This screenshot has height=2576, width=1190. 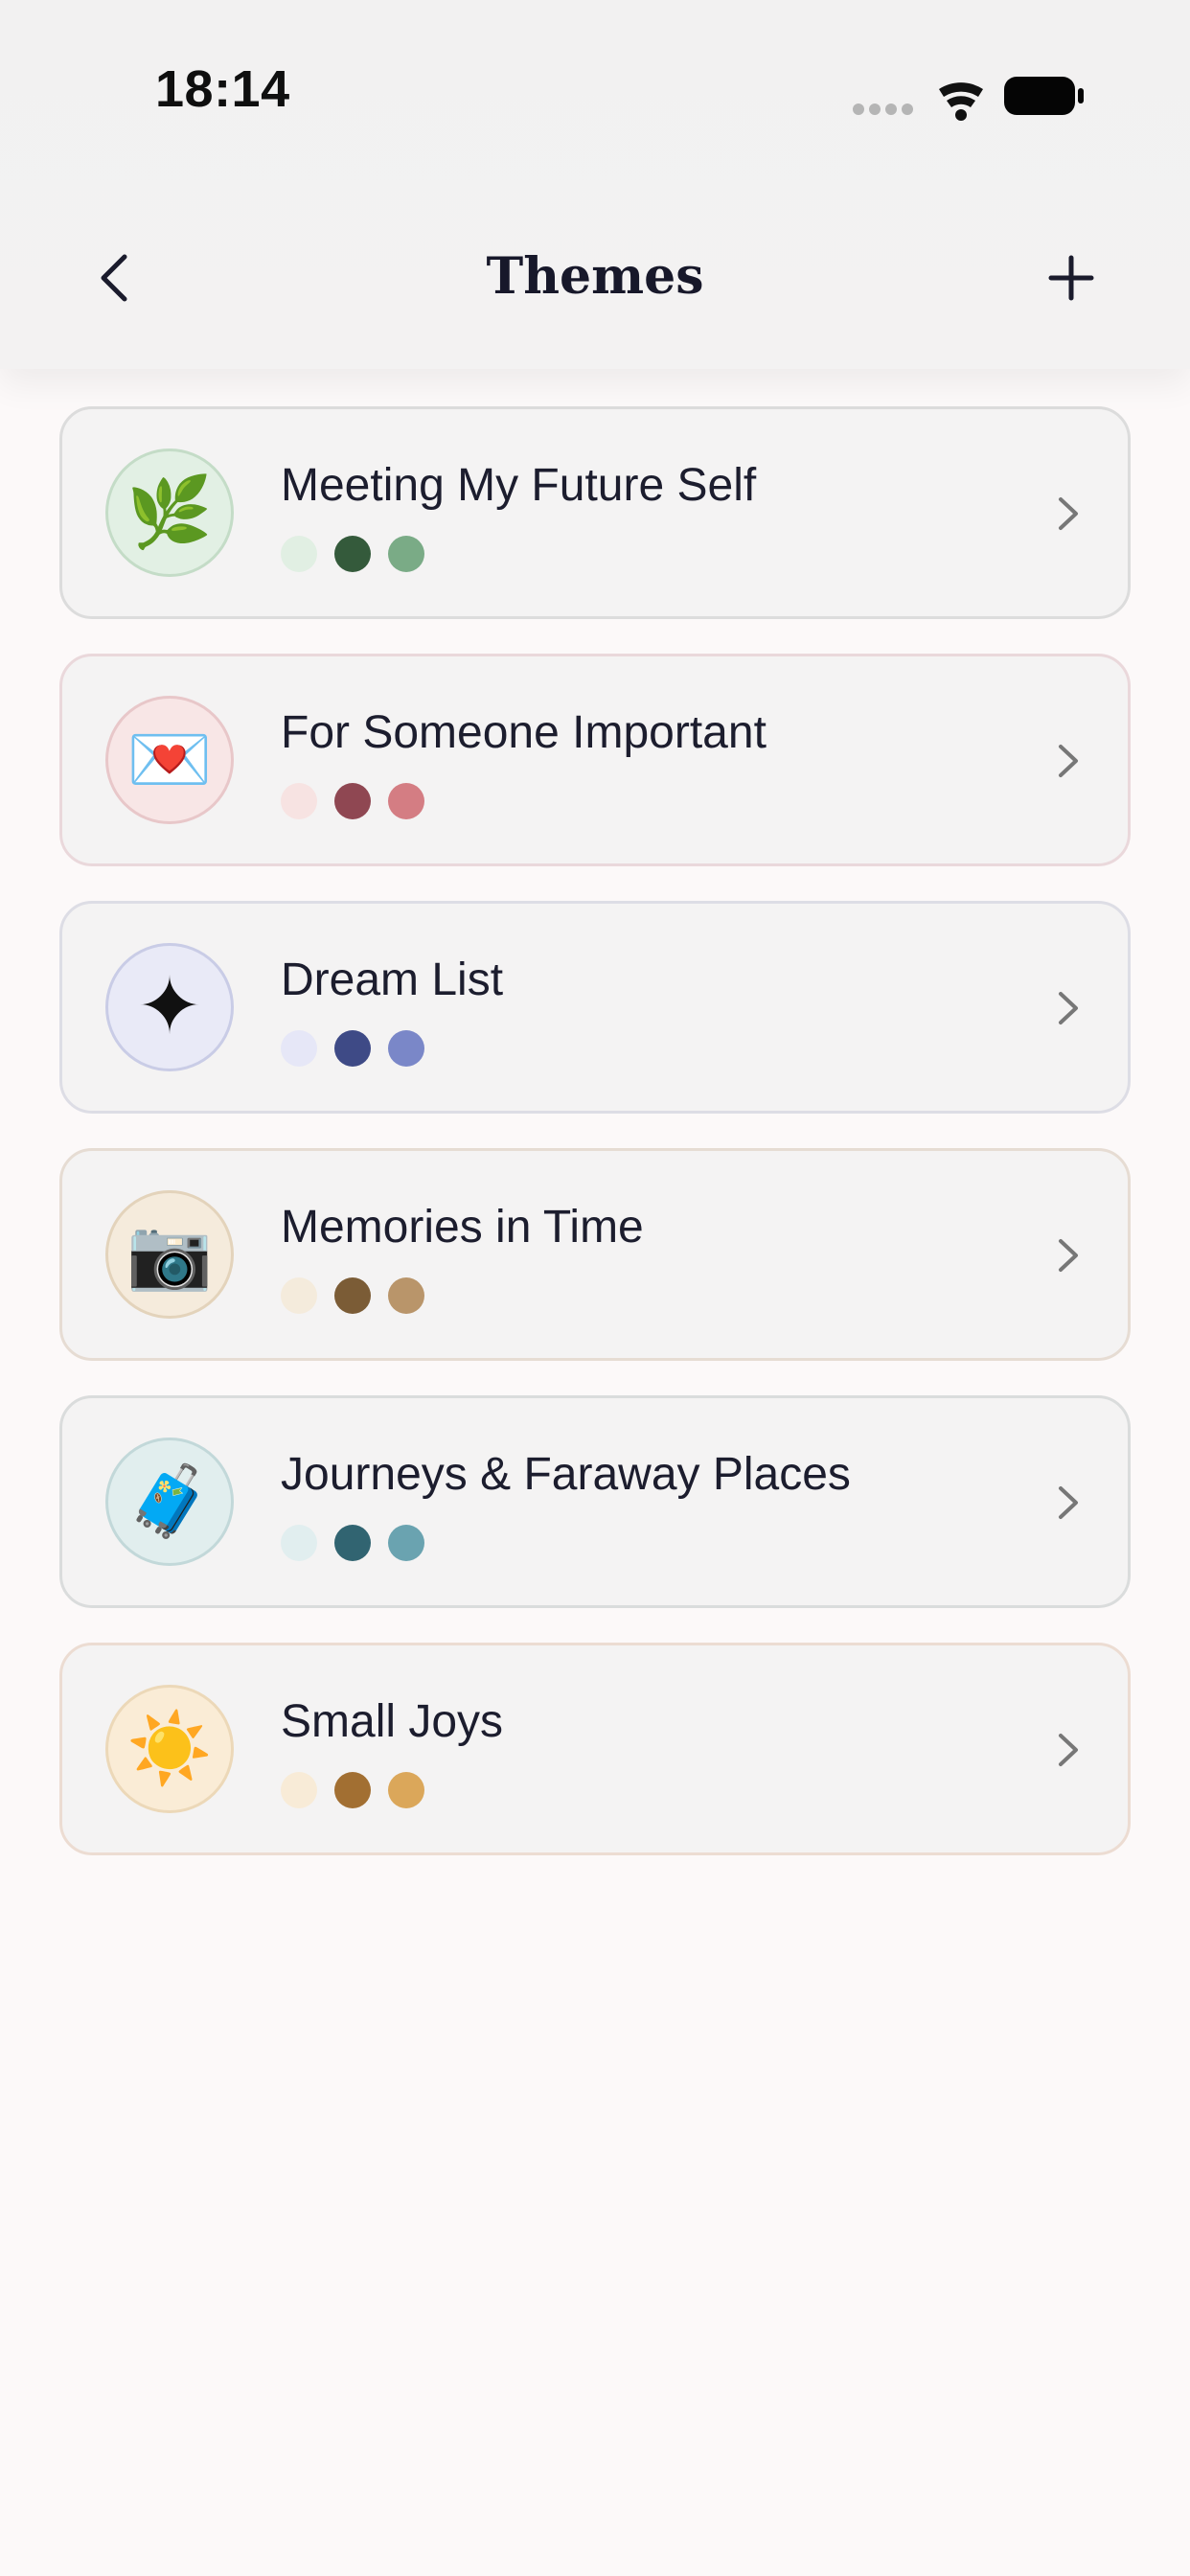 I want to click on plus-icon, so click(x=1071, y=278).